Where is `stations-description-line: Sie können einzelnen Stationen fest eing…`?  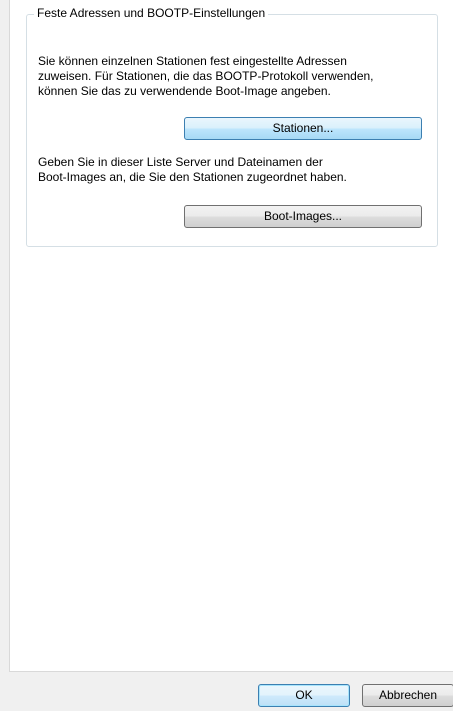
stations-description-line: Sie können einzelnen Stationen fest eing… is located at coordinates (192, 61).